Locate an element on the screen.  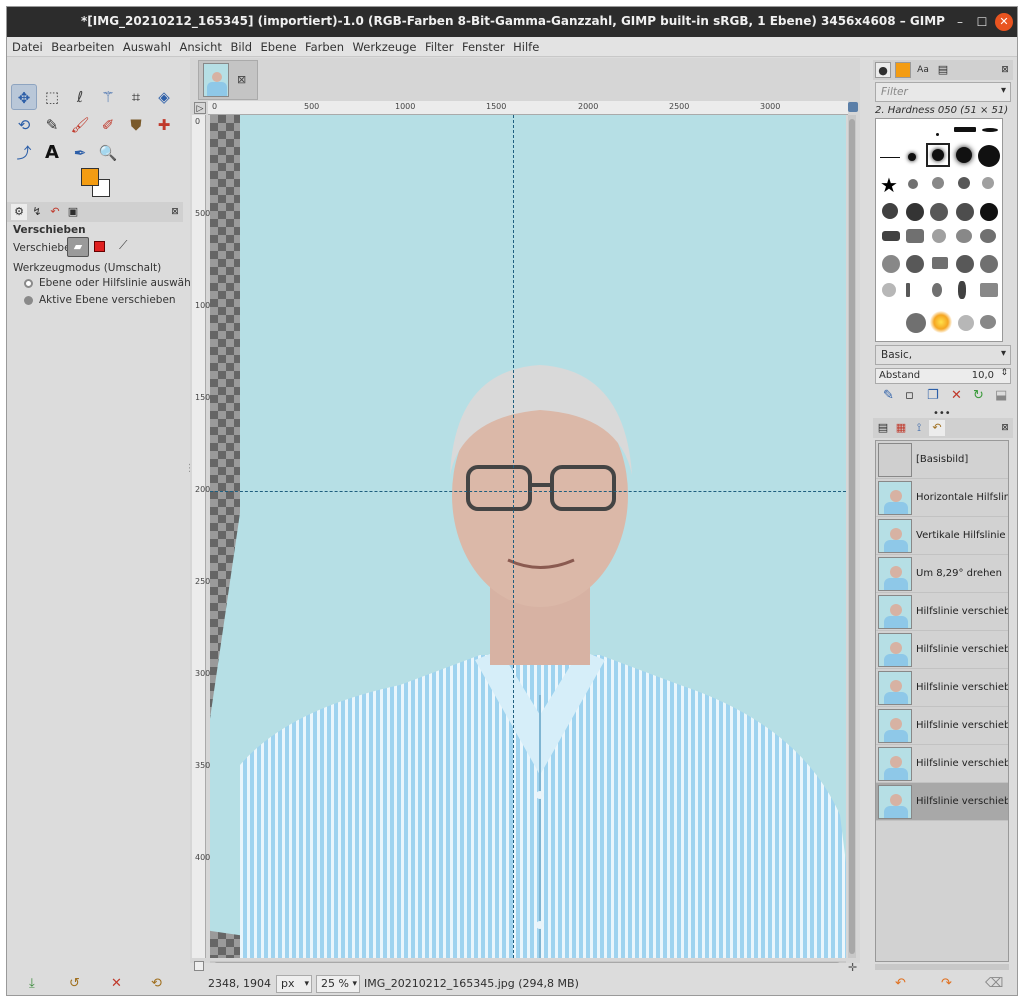
menu-bearbeiten: Bearbeiten is located at coordinates (80, 45).